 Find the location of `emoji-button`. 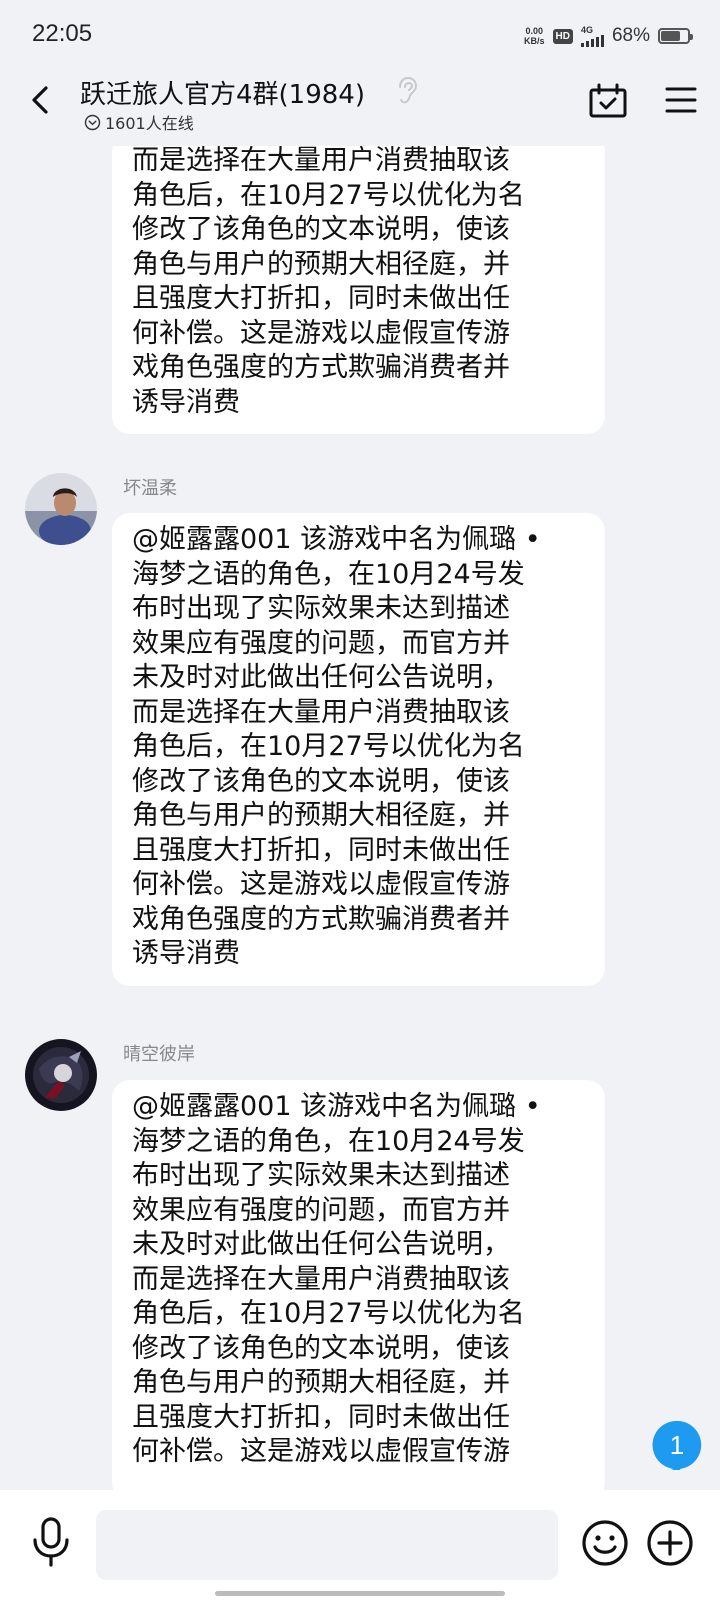

emoji-button is located at coordinates (605, 1543).